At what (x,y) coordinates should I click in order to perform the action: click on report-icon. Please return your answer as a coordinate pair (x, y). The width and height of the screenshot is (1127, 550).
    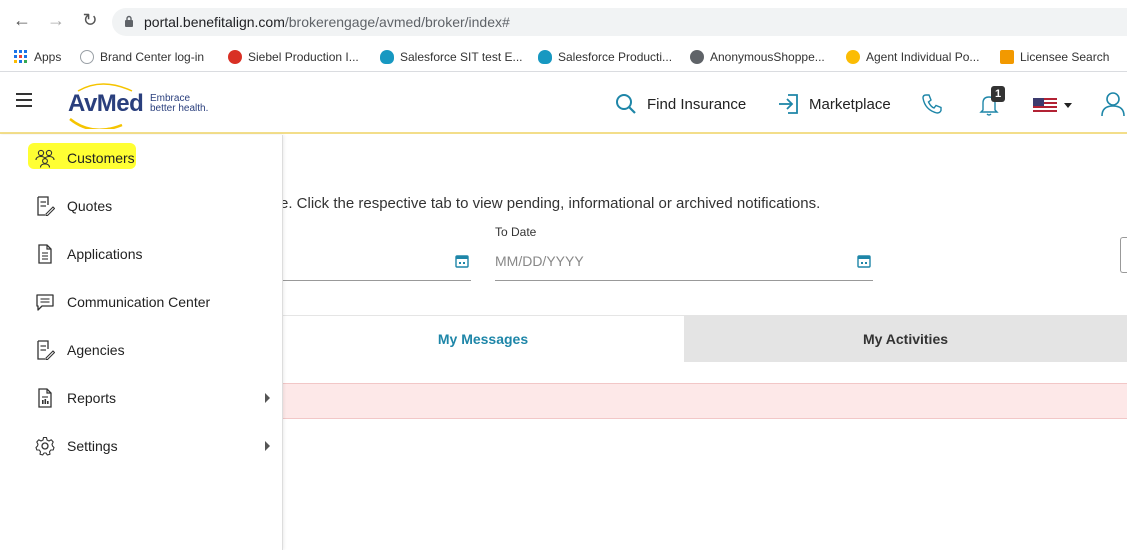
    Looking at the image, I should click on (45, 398).